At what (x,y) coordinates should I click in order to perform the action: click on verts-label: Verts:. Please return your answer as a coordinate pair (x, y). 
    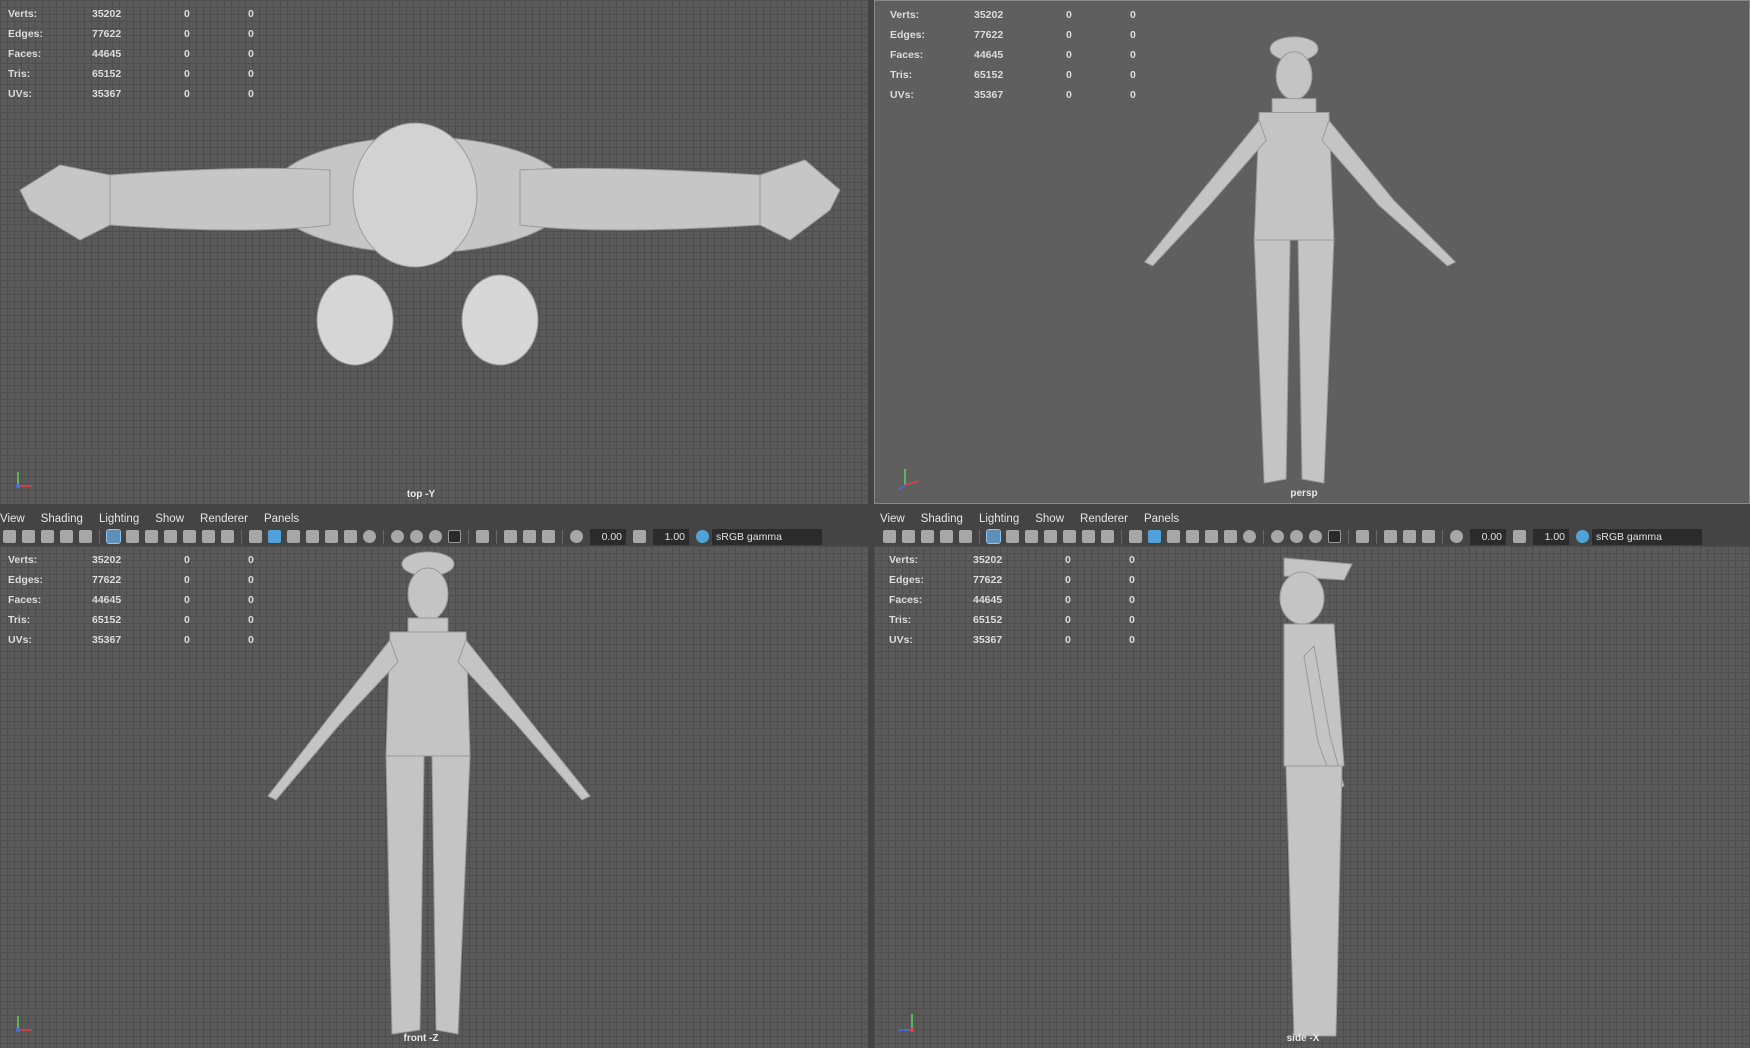
    Looking at the image, I should click on (905, 15).